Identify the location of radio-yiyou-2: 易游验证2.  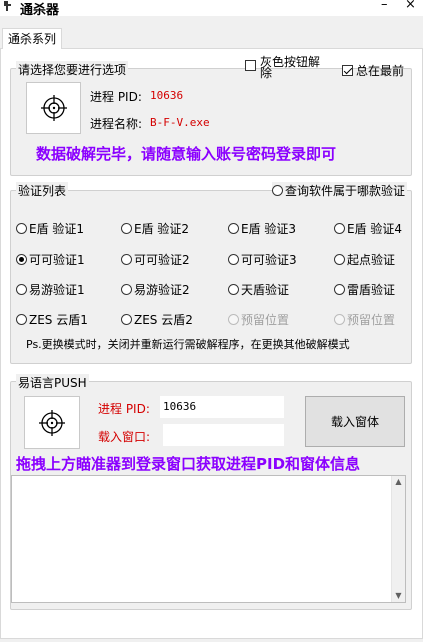
(155, 289).